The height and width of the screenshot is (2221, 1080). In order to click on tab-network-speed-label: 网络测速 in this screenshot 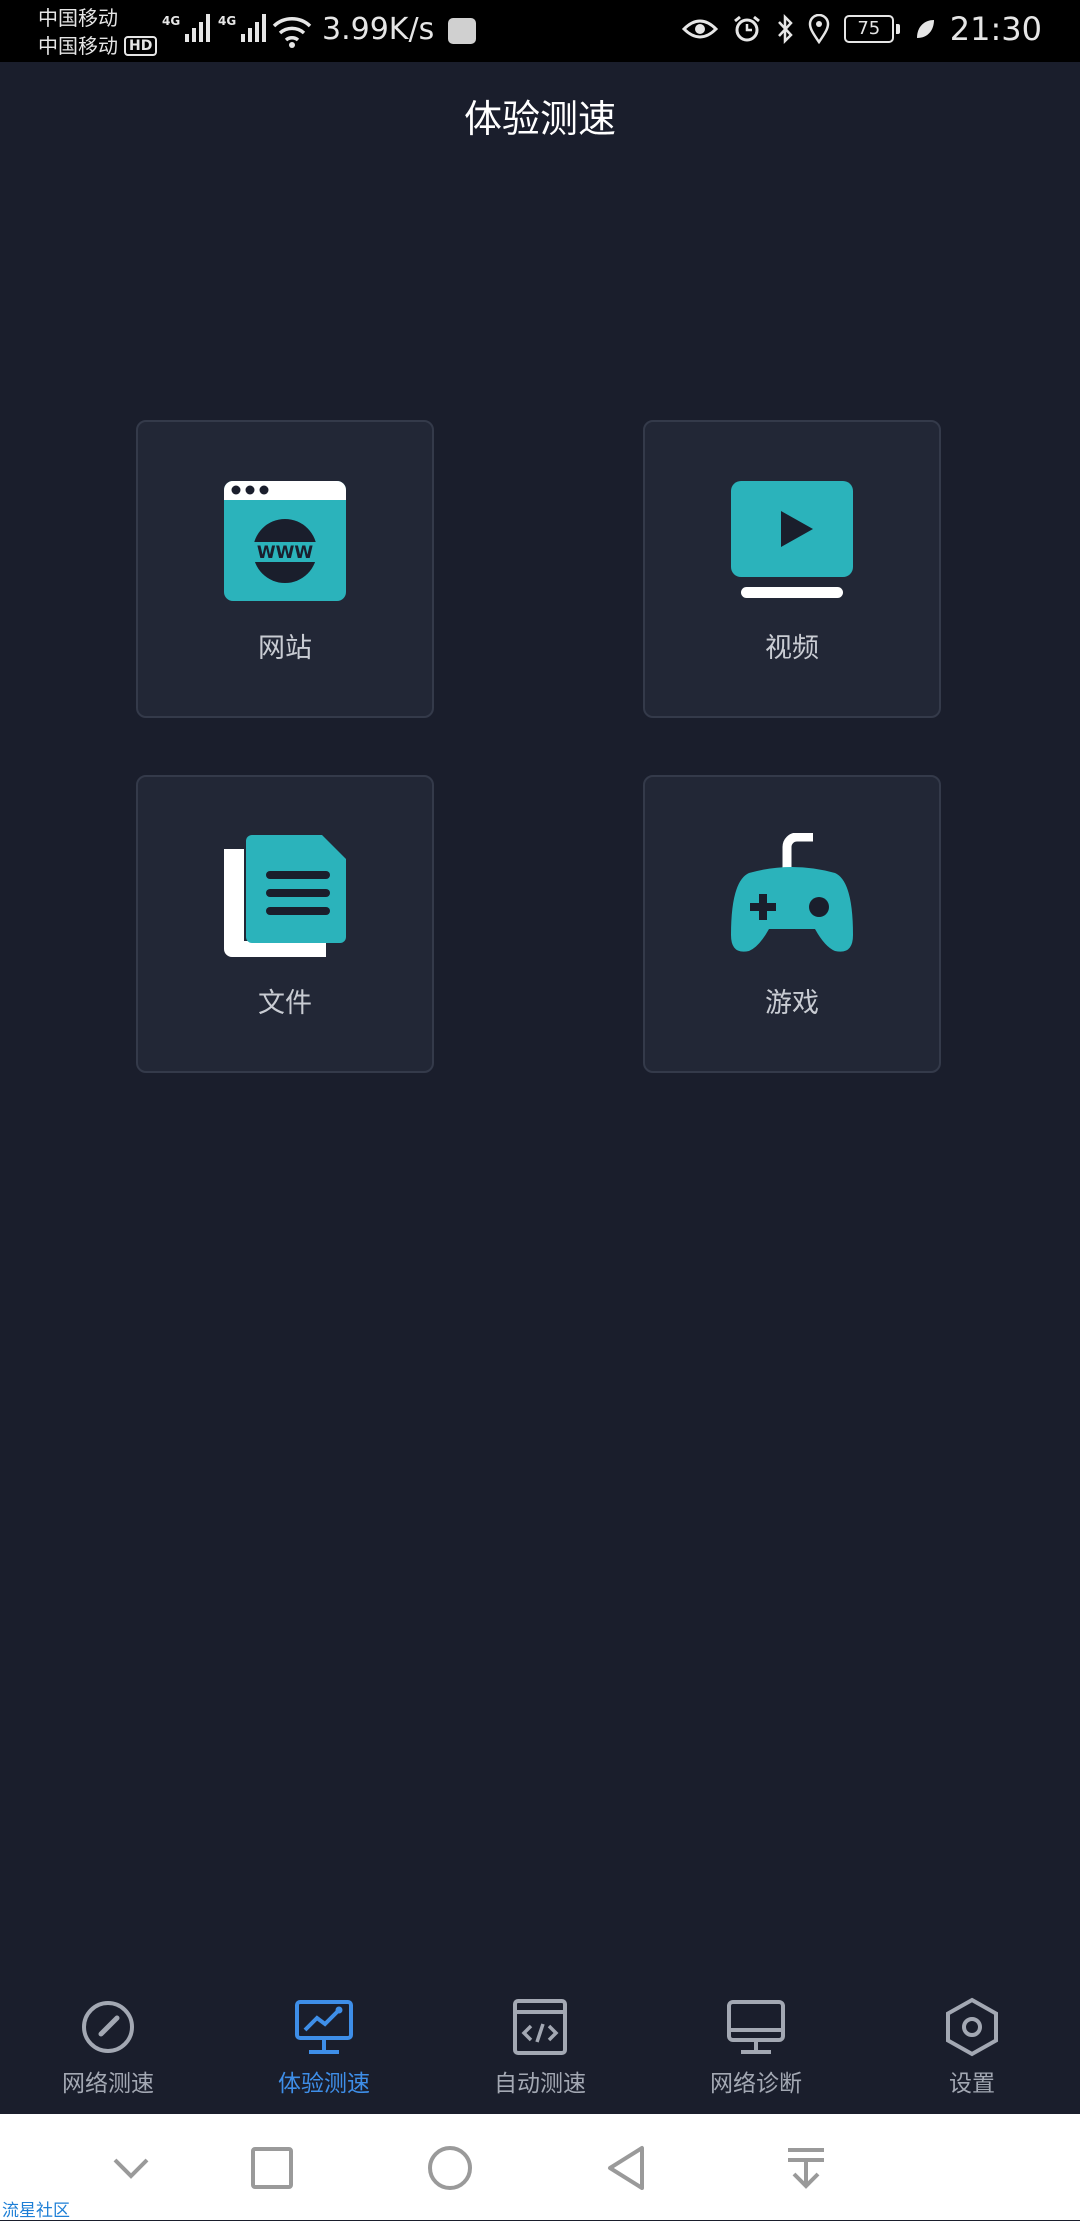, I will do `click(108, 2084)`.